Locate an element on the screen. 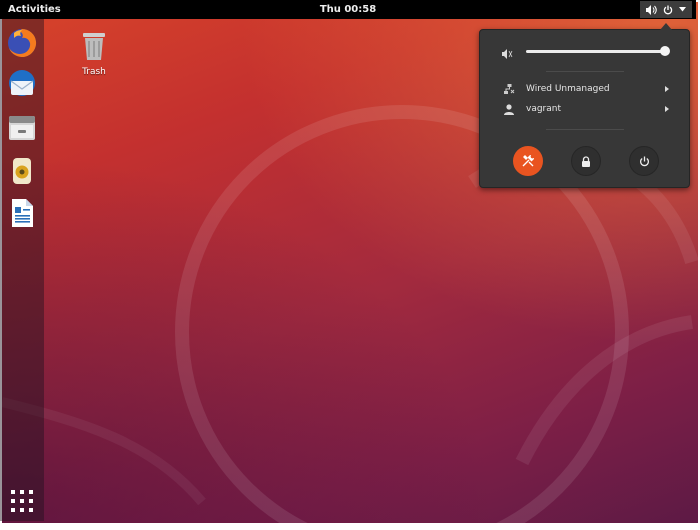 This screenshot has height=530, width=700. thunderbird-icon is located at coordinates (22, 84).